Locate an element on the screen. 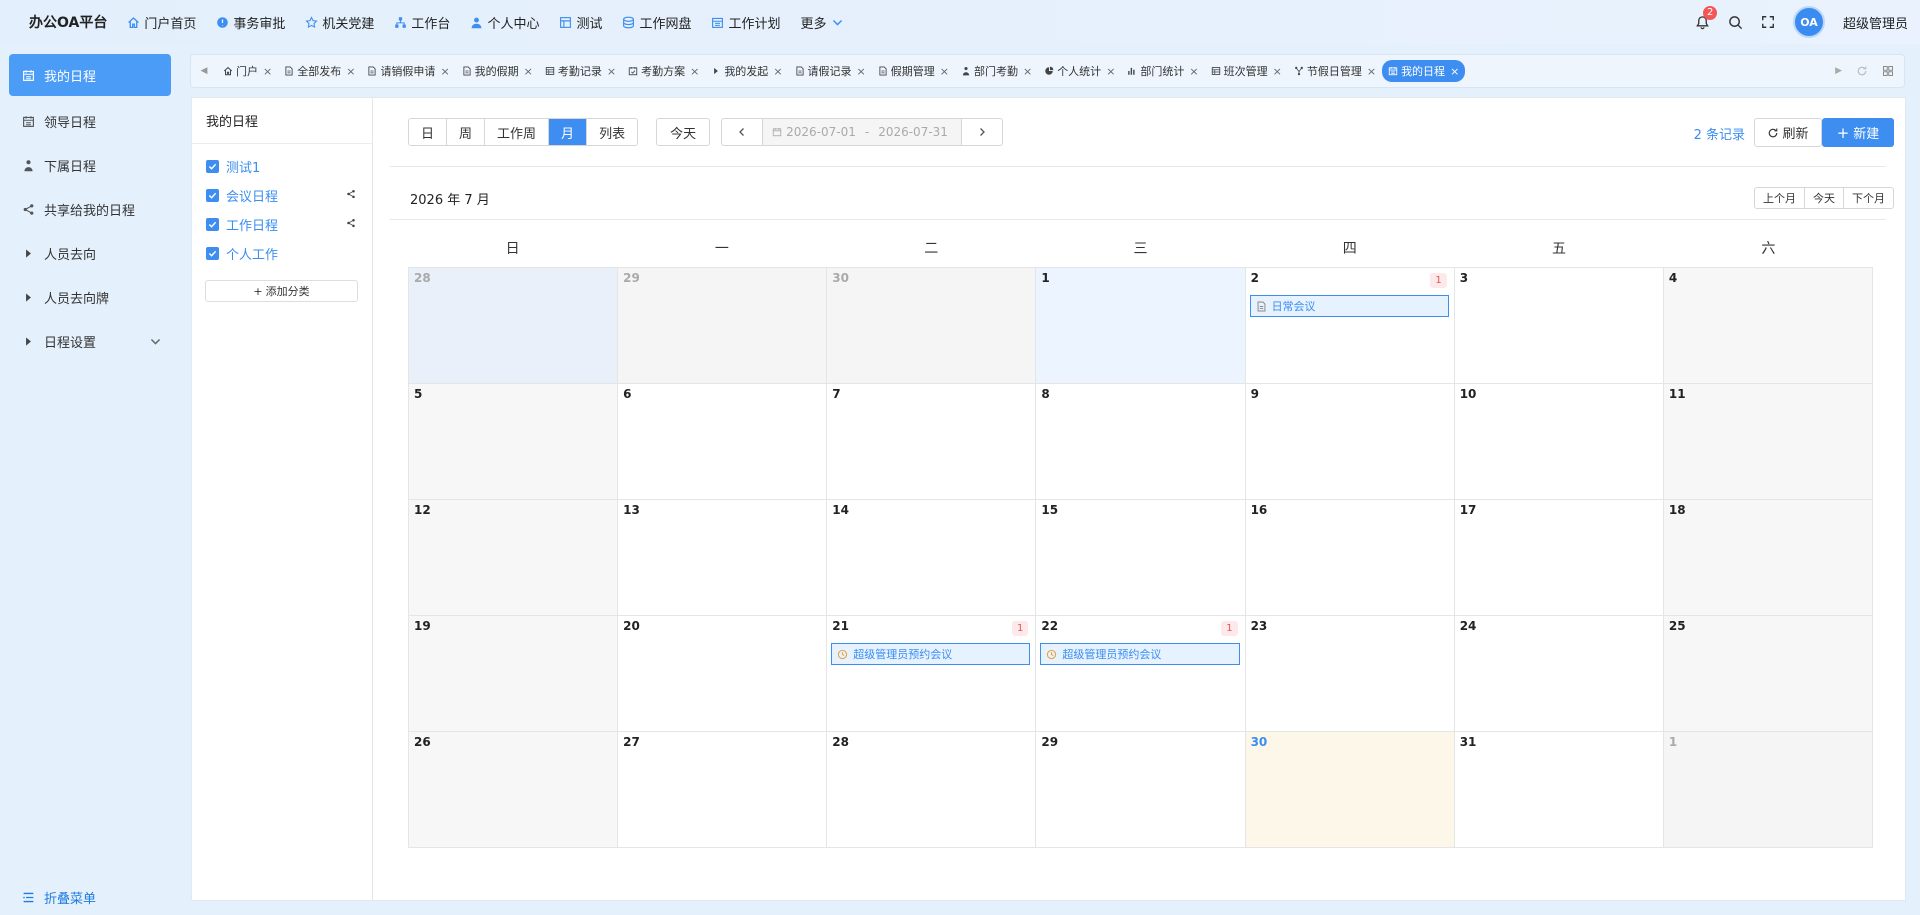  sidebar-item-3: 共享给我的日程 is located at coordinates (95, 209).